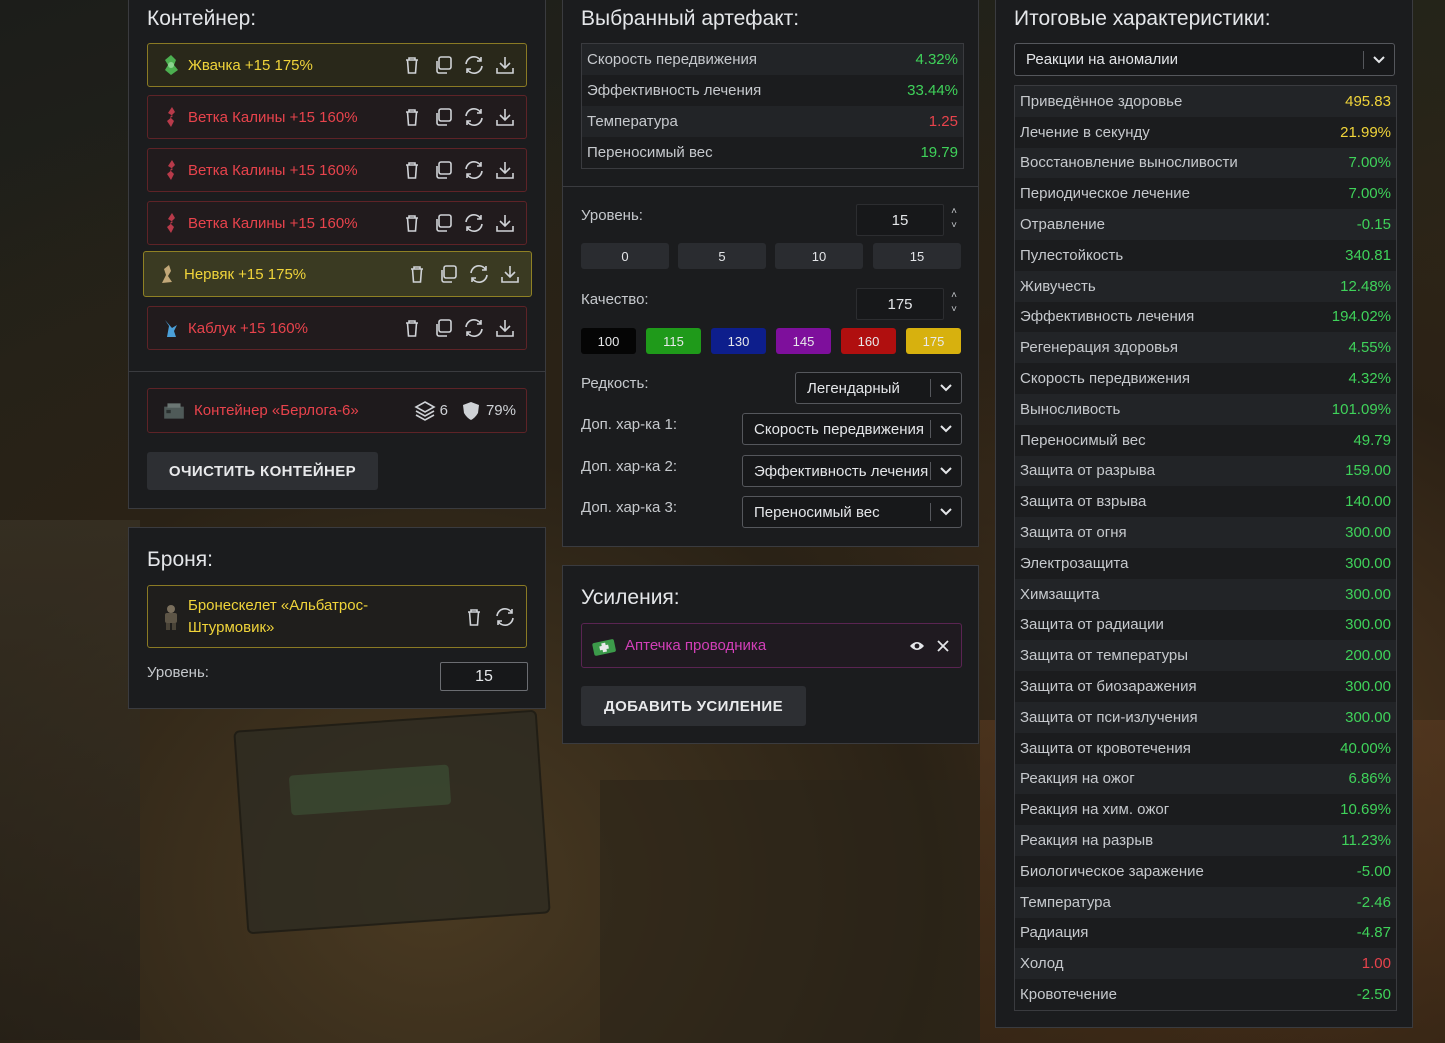 The height and width of the screenshot is (1043, 1445). What do you see at coordinates (337, 274) in the screenshot?
I see `container-item-5-selected: Нервяк +15 175%` at bounding box center [337, 274].